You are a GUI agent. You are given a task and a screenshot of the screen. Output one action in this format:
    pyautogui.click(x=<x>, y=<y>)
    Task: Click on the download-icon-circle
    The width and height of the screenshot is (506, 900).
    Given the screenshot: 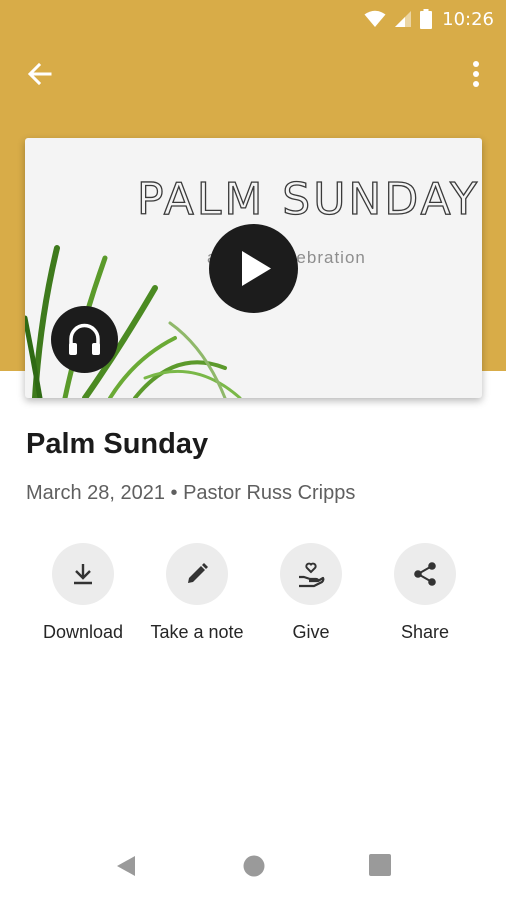 What is the action you would take?
    pyautogui.click(x=83, y=574)
    